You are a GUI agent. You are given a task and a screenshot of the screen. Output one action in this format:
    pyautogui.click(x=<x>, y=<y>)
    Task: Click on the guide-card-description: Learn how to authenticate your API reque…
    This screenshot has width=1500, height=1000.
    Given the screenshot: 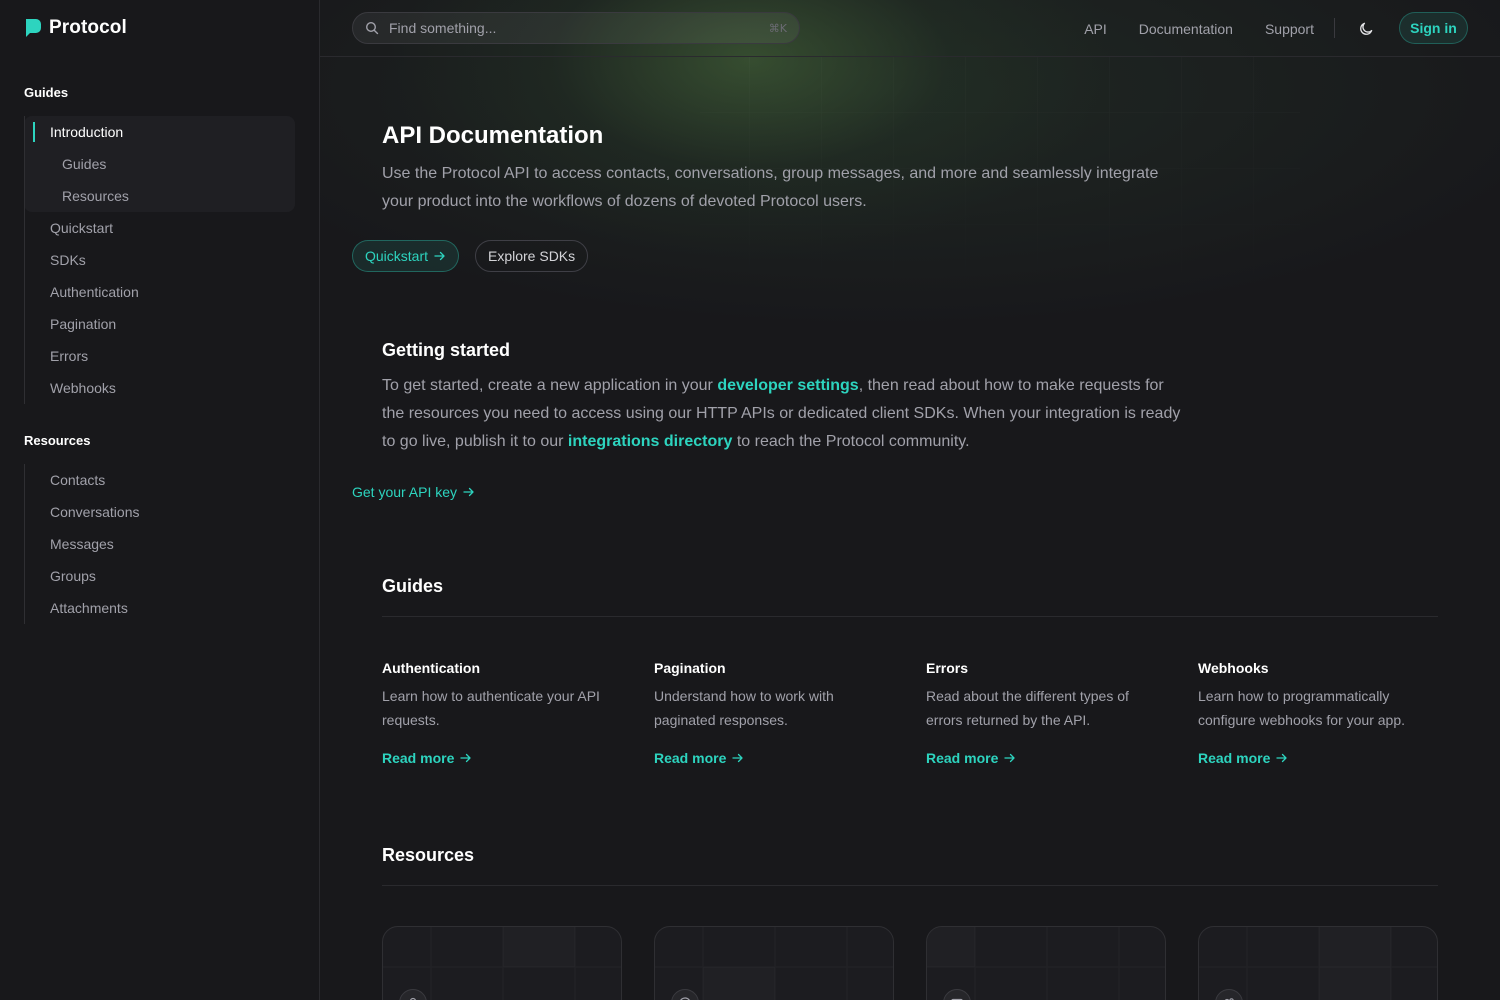 What is the action you would take?
    pyautogui.click(x=491, y=708)
    